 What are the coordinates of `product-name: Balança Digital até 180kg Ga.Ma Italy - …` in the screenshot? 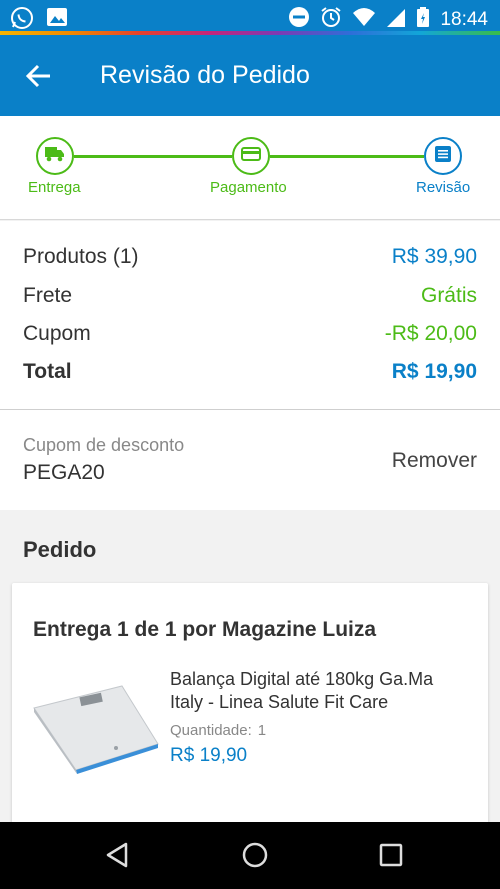 It's located at (320, 691).